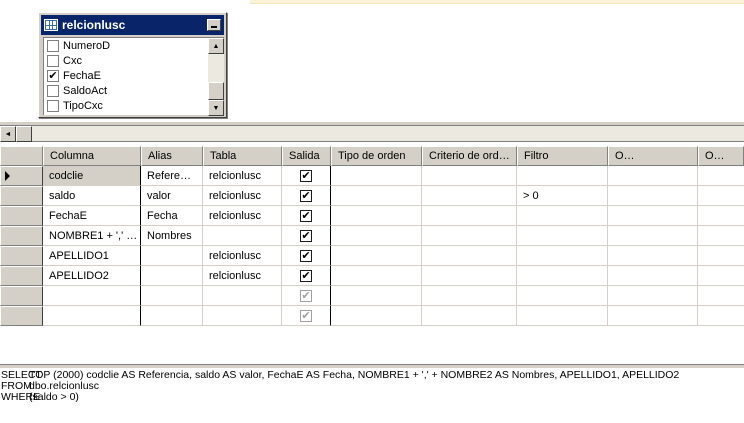  Describe the element at coordinates (562, 156) in the screenshot. I see `header-filter: Filtro` at that location.